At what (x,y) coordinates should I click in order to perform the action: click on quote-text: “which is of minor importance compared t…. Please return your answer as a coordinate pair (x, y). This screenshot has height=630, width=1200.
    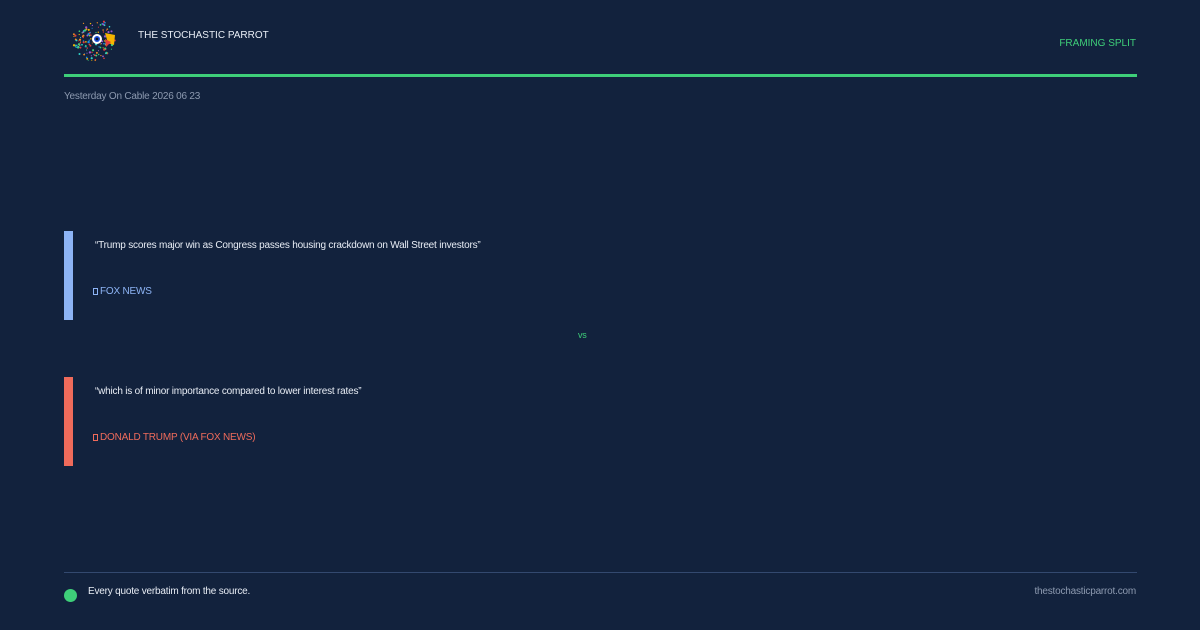
    Looking at the image, I should click on (228, 391).